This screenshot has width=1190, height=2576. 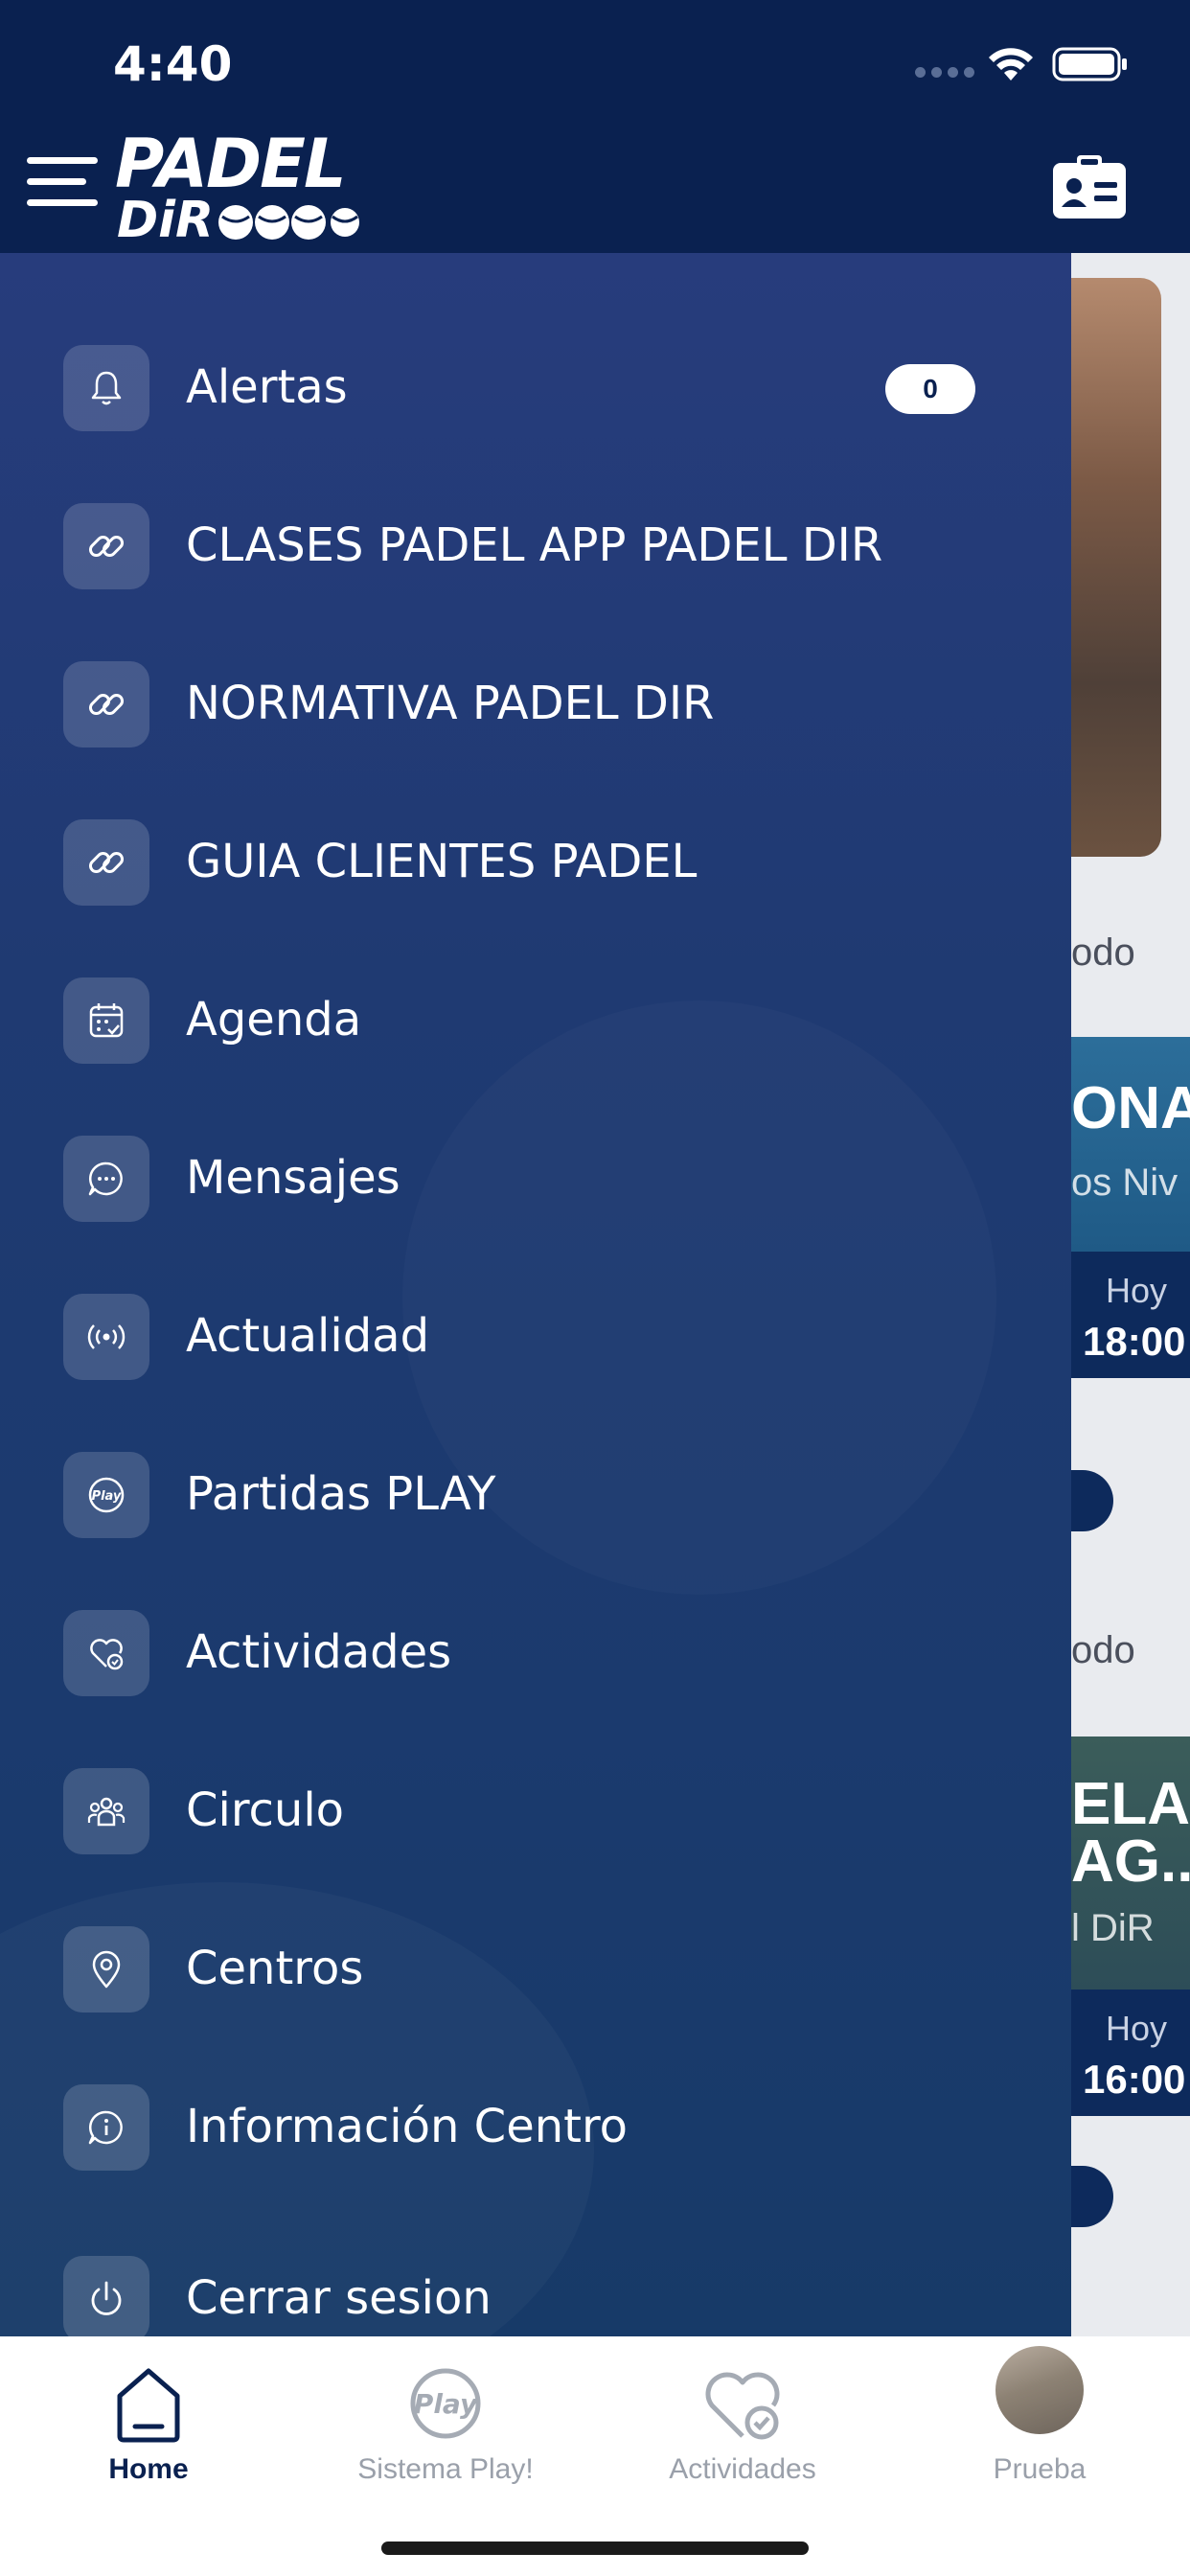 I want to click on menu-item-label: Alertas, so click(x=267, y=387).